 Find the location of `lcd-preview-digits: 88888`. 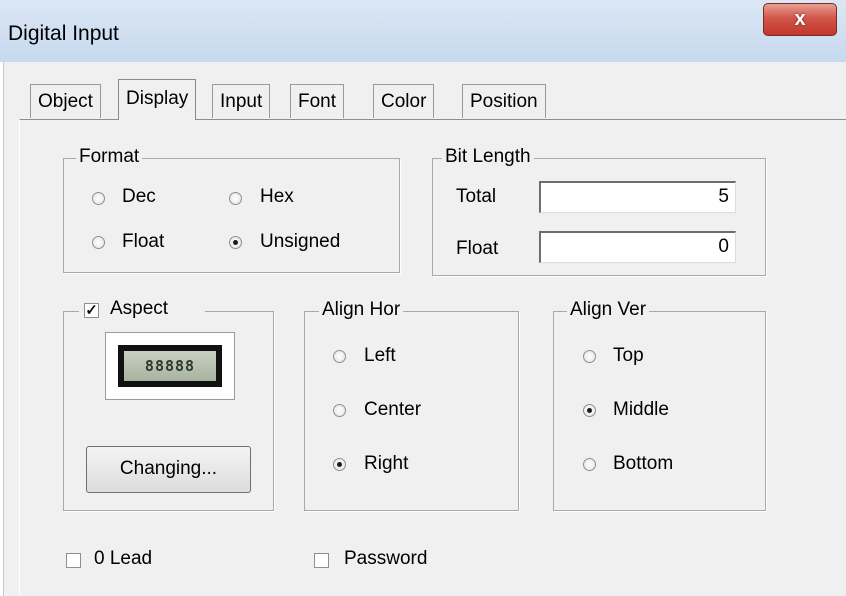

lcd-preview-digits: 88888 is located at coordinates (170, 366).